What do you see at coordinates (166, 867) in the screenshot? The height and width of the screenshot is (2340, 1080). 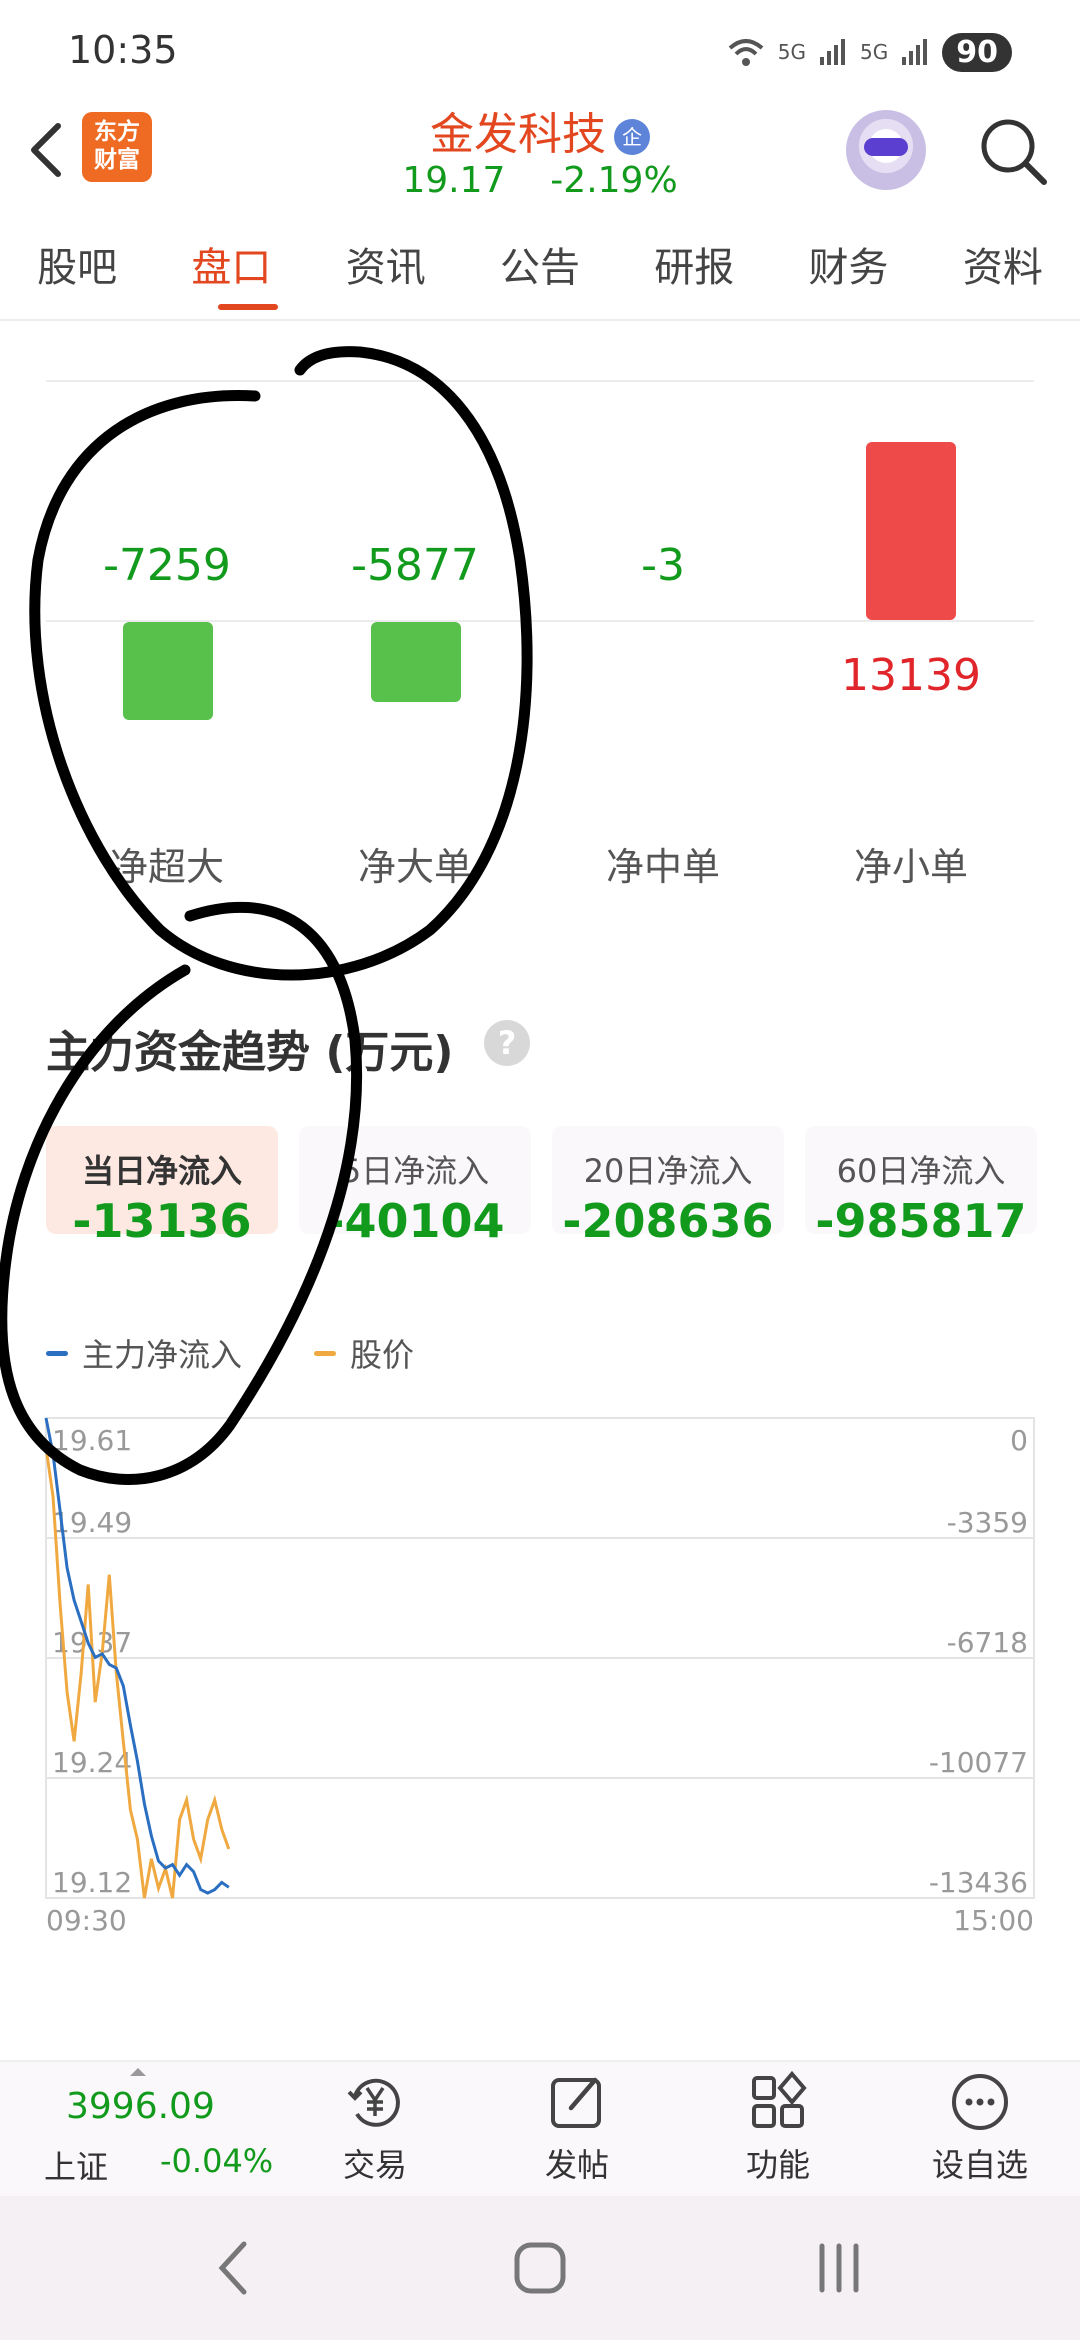 I see `net-super-large-label: 净超大` at bounding box center [166, 867].